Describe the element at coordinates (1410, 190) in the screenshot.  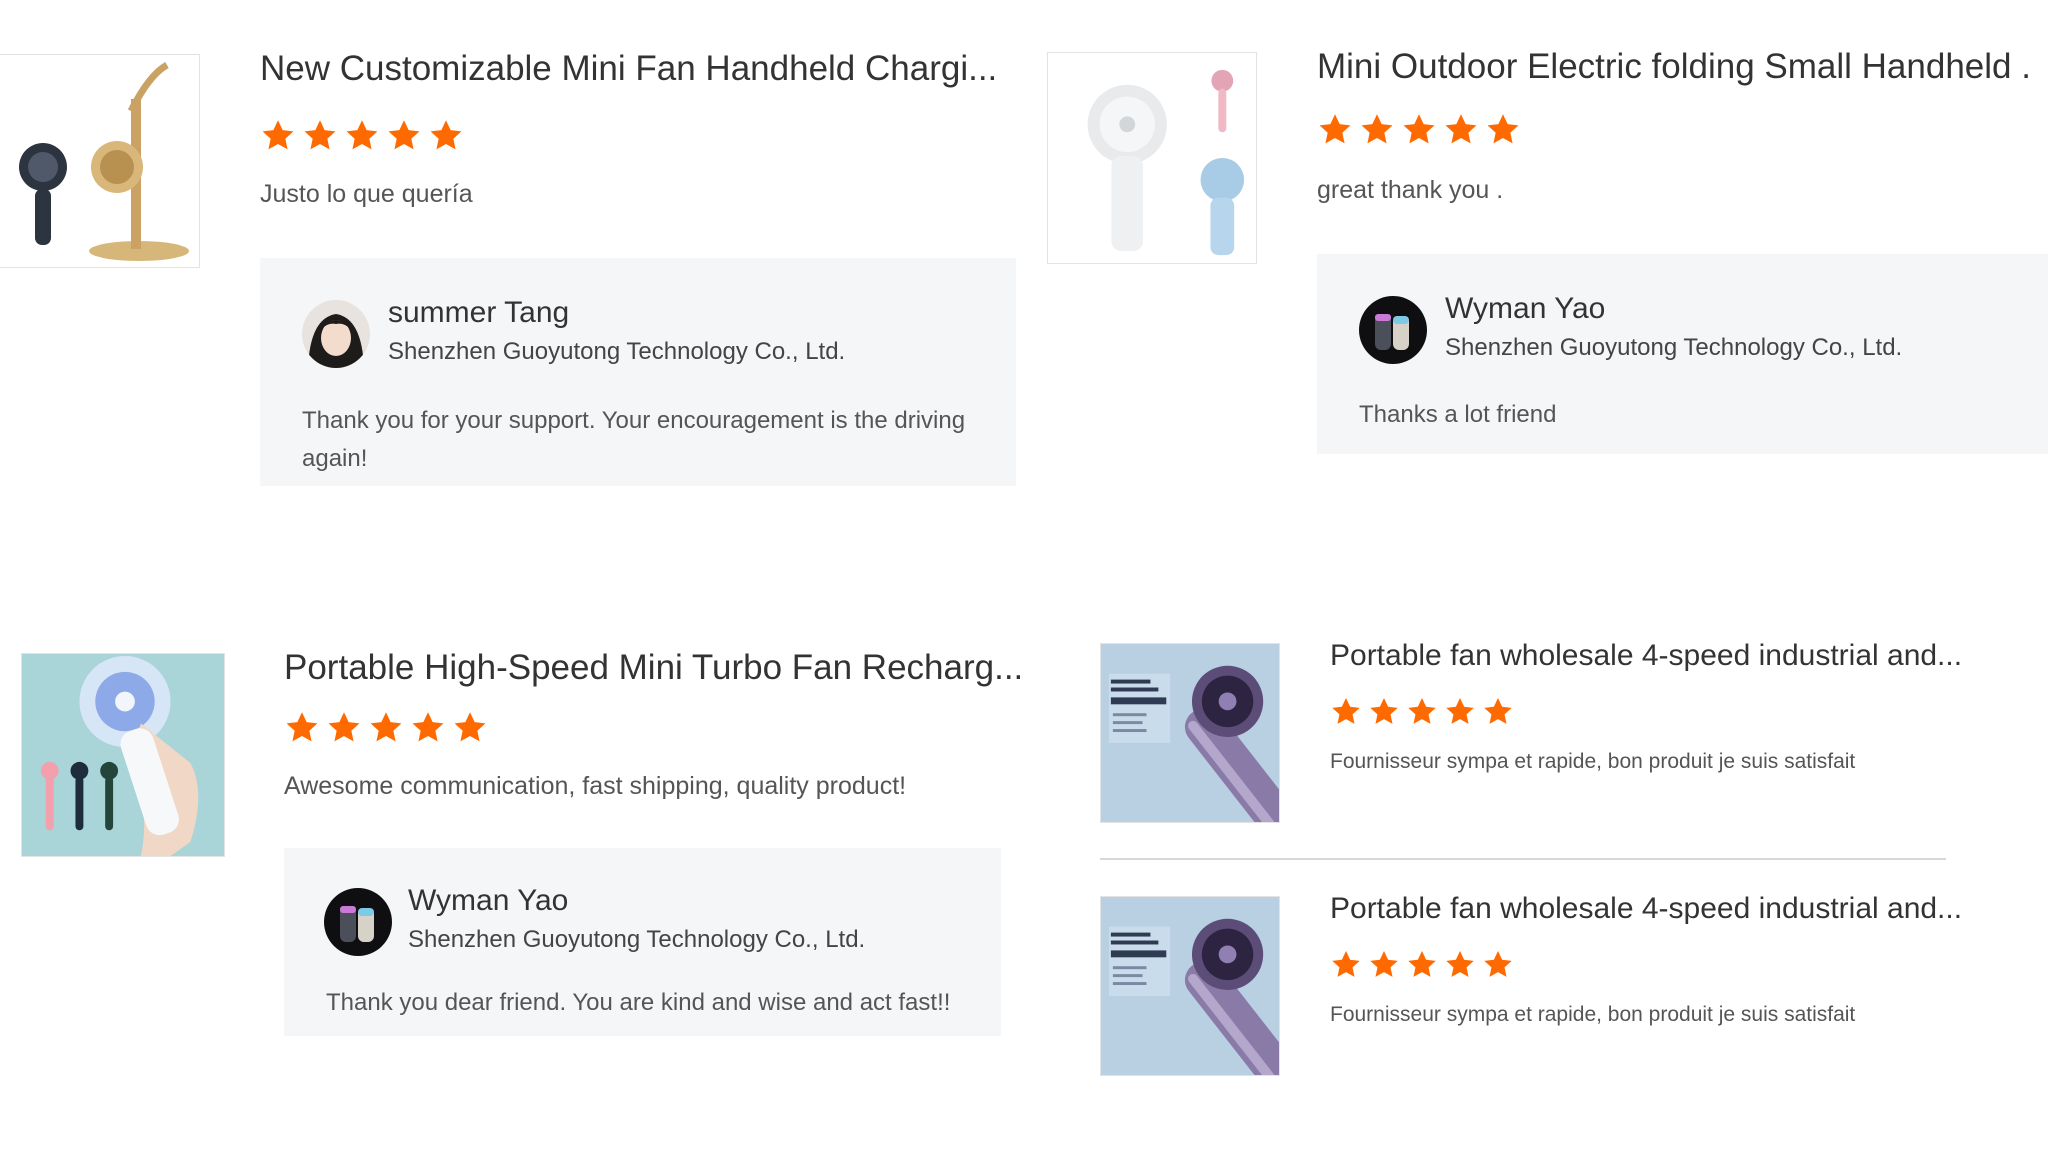
I see `review-comment: great thank you .` at that location.